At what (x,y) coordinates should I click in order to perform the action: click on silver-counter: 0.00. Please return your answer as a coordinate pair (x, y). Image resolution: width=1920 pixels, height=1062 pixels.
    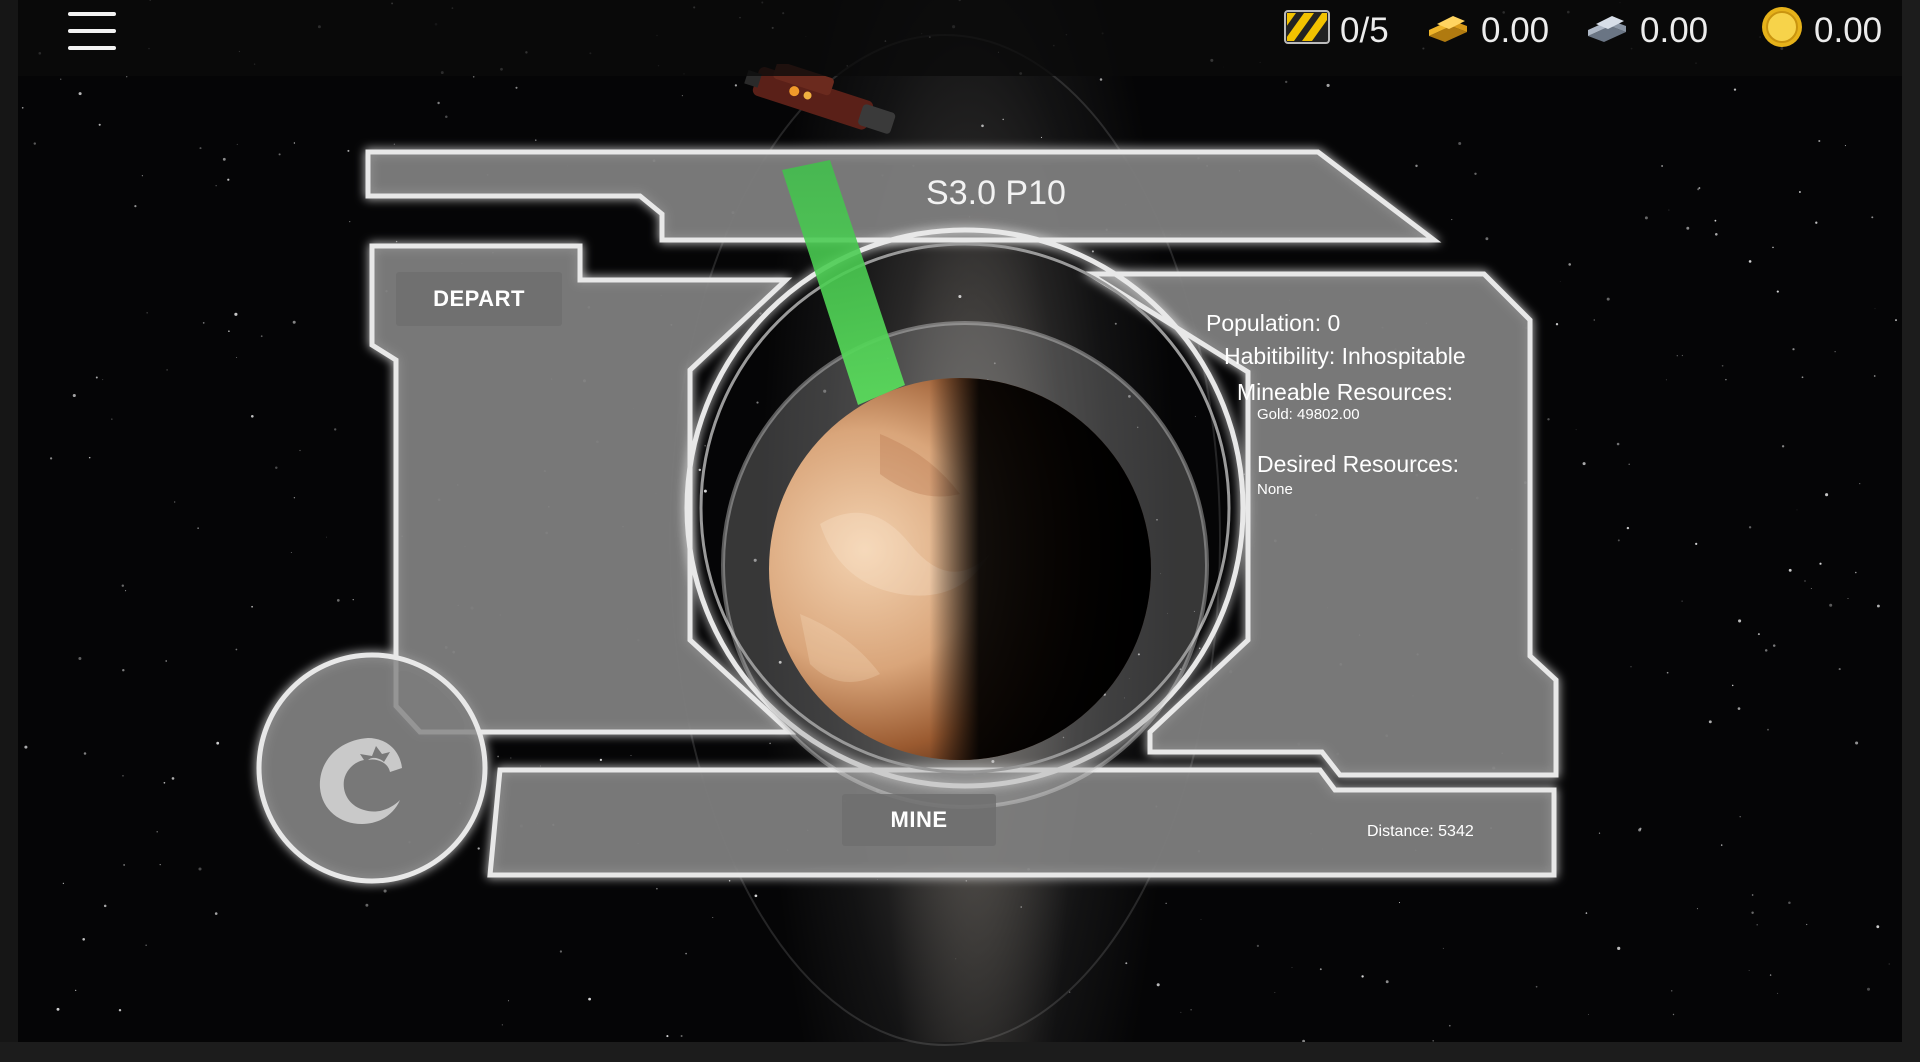
    Looking at the image, I should click on (1646, 31).